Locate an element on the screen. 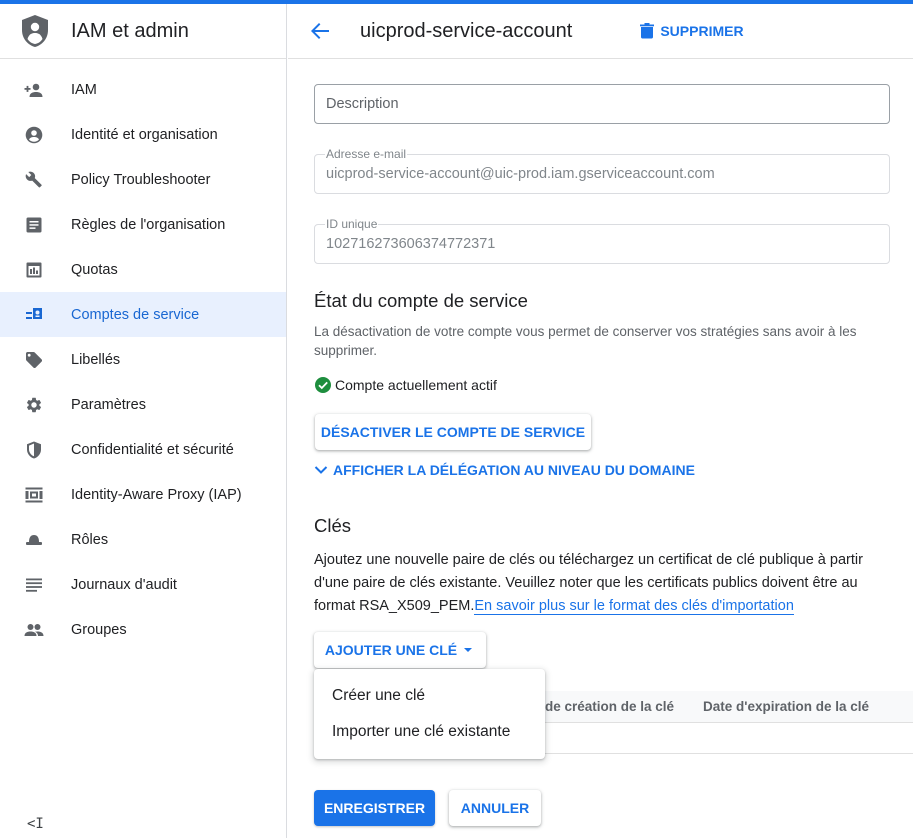  add-key-label: AJOUTER UNE CLÉ is located at coordinates (391, 650).